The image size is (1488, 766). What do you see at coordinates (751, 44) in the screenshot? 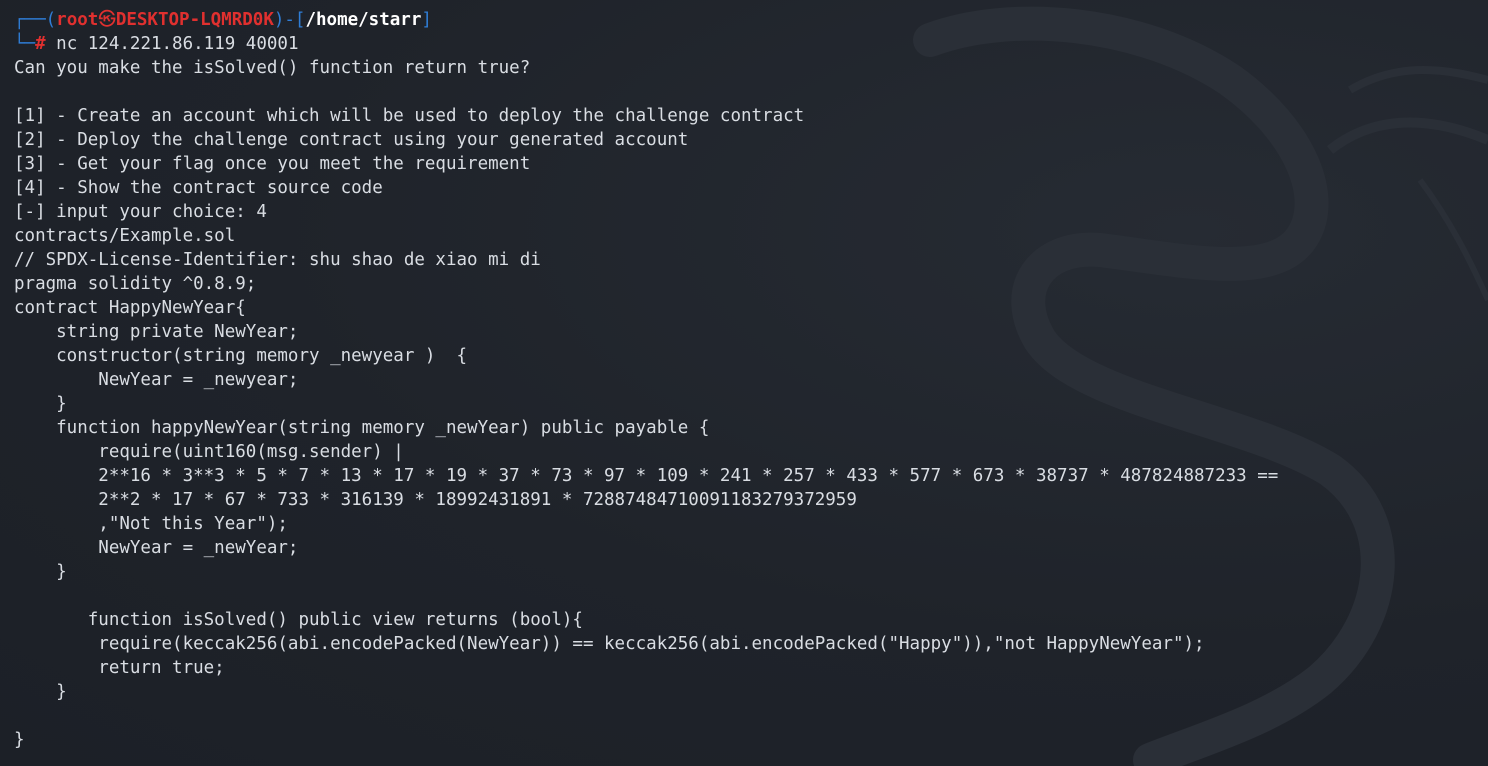
I see `prompt-line-command: └─# nc 124.221.86.119 40001` at bounding box center [751, 44].